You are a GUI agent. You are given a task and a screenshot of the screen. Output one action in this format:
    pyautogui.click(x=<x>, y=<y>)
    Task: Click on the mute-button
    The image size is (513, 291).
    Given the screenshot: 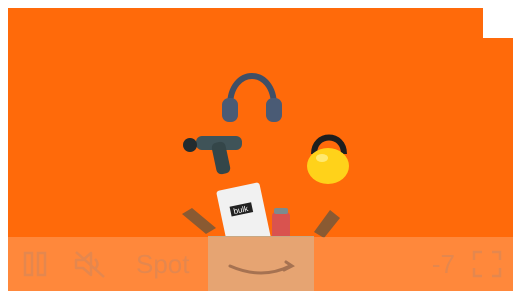 What is the action you would take?
    pyautogui.click(x=90, y=264)
    